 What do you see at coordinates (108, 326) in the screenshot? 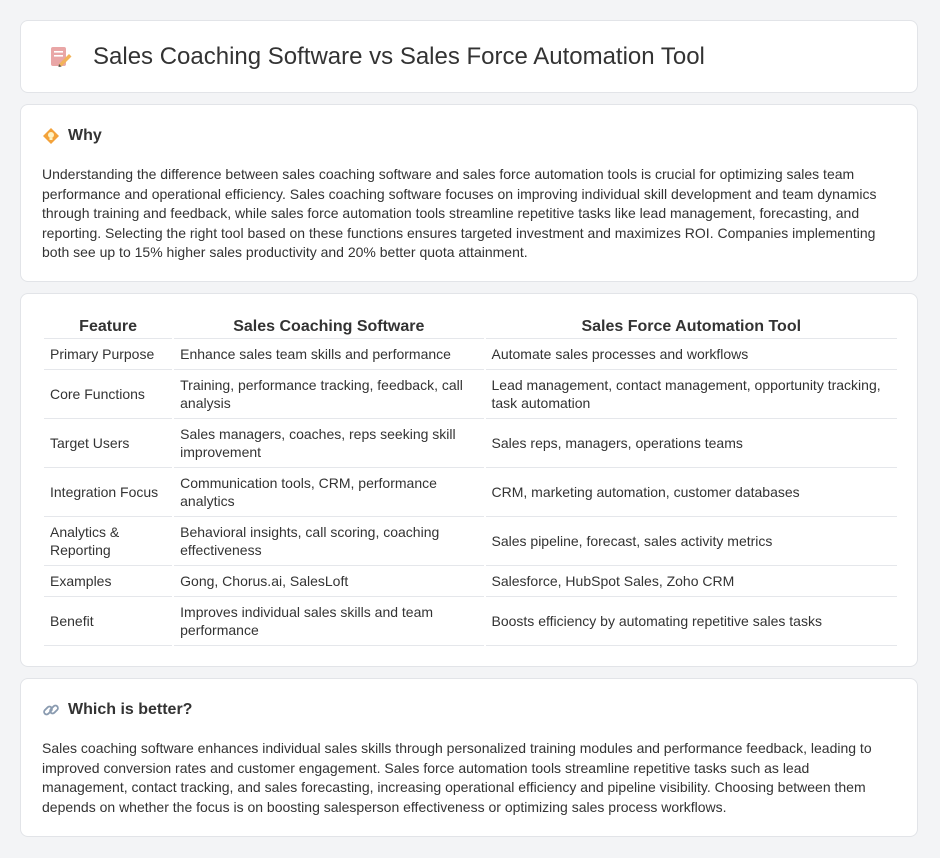
I see `header-feature: Feature` at bounding box center [108, 326].